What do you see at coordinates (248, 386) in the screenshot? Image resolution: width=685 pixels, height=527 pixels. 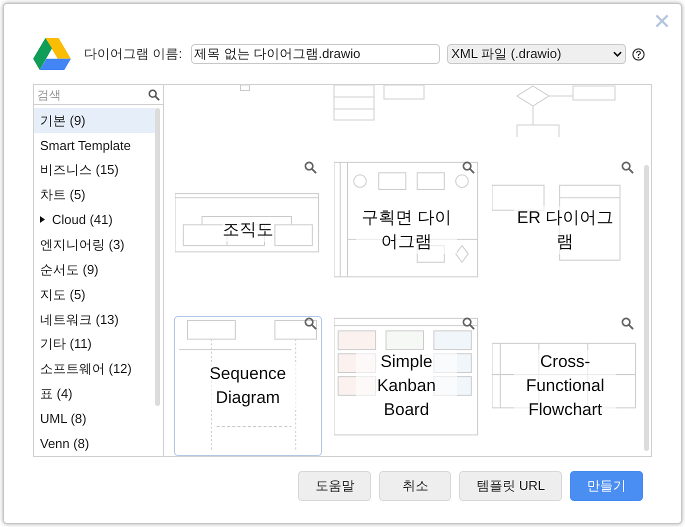 I see `template-card: Sequence Diagram` at bounding box center [248, 386].